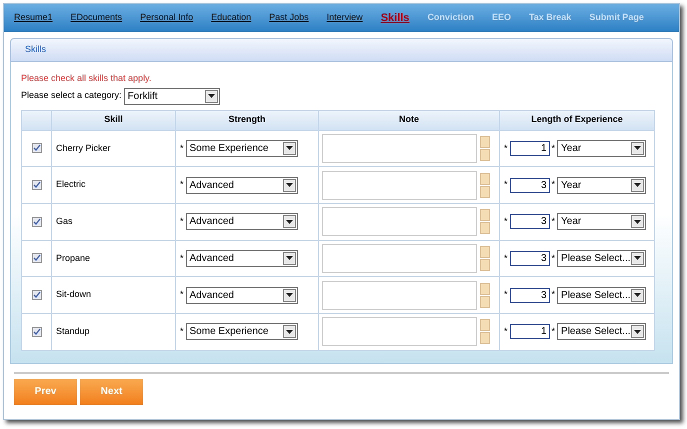 This screenshot has width=687, height=429. Describe the element at coordinates (96, 18) in the screenshot. I see `nav-tab: EDocuments` at that location.